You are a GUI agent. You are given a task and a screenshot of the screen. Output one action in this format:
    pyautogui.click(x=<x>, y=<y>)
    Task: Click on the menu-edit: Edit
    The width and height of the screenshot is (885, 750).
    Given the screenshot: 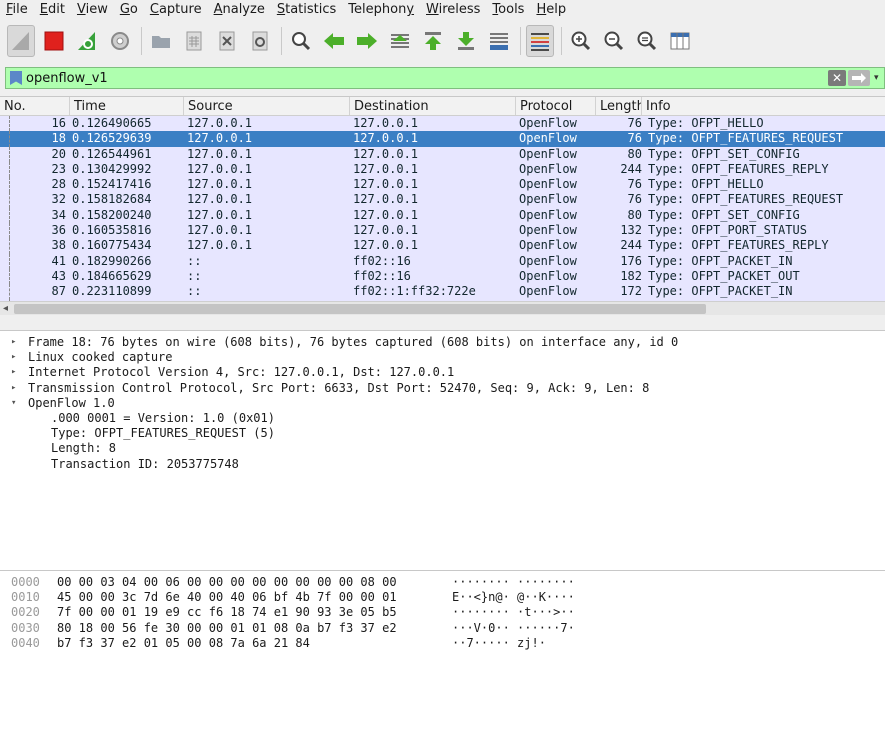 What is the action you would take?
    pyautogui.click(x=52, y=9)
    